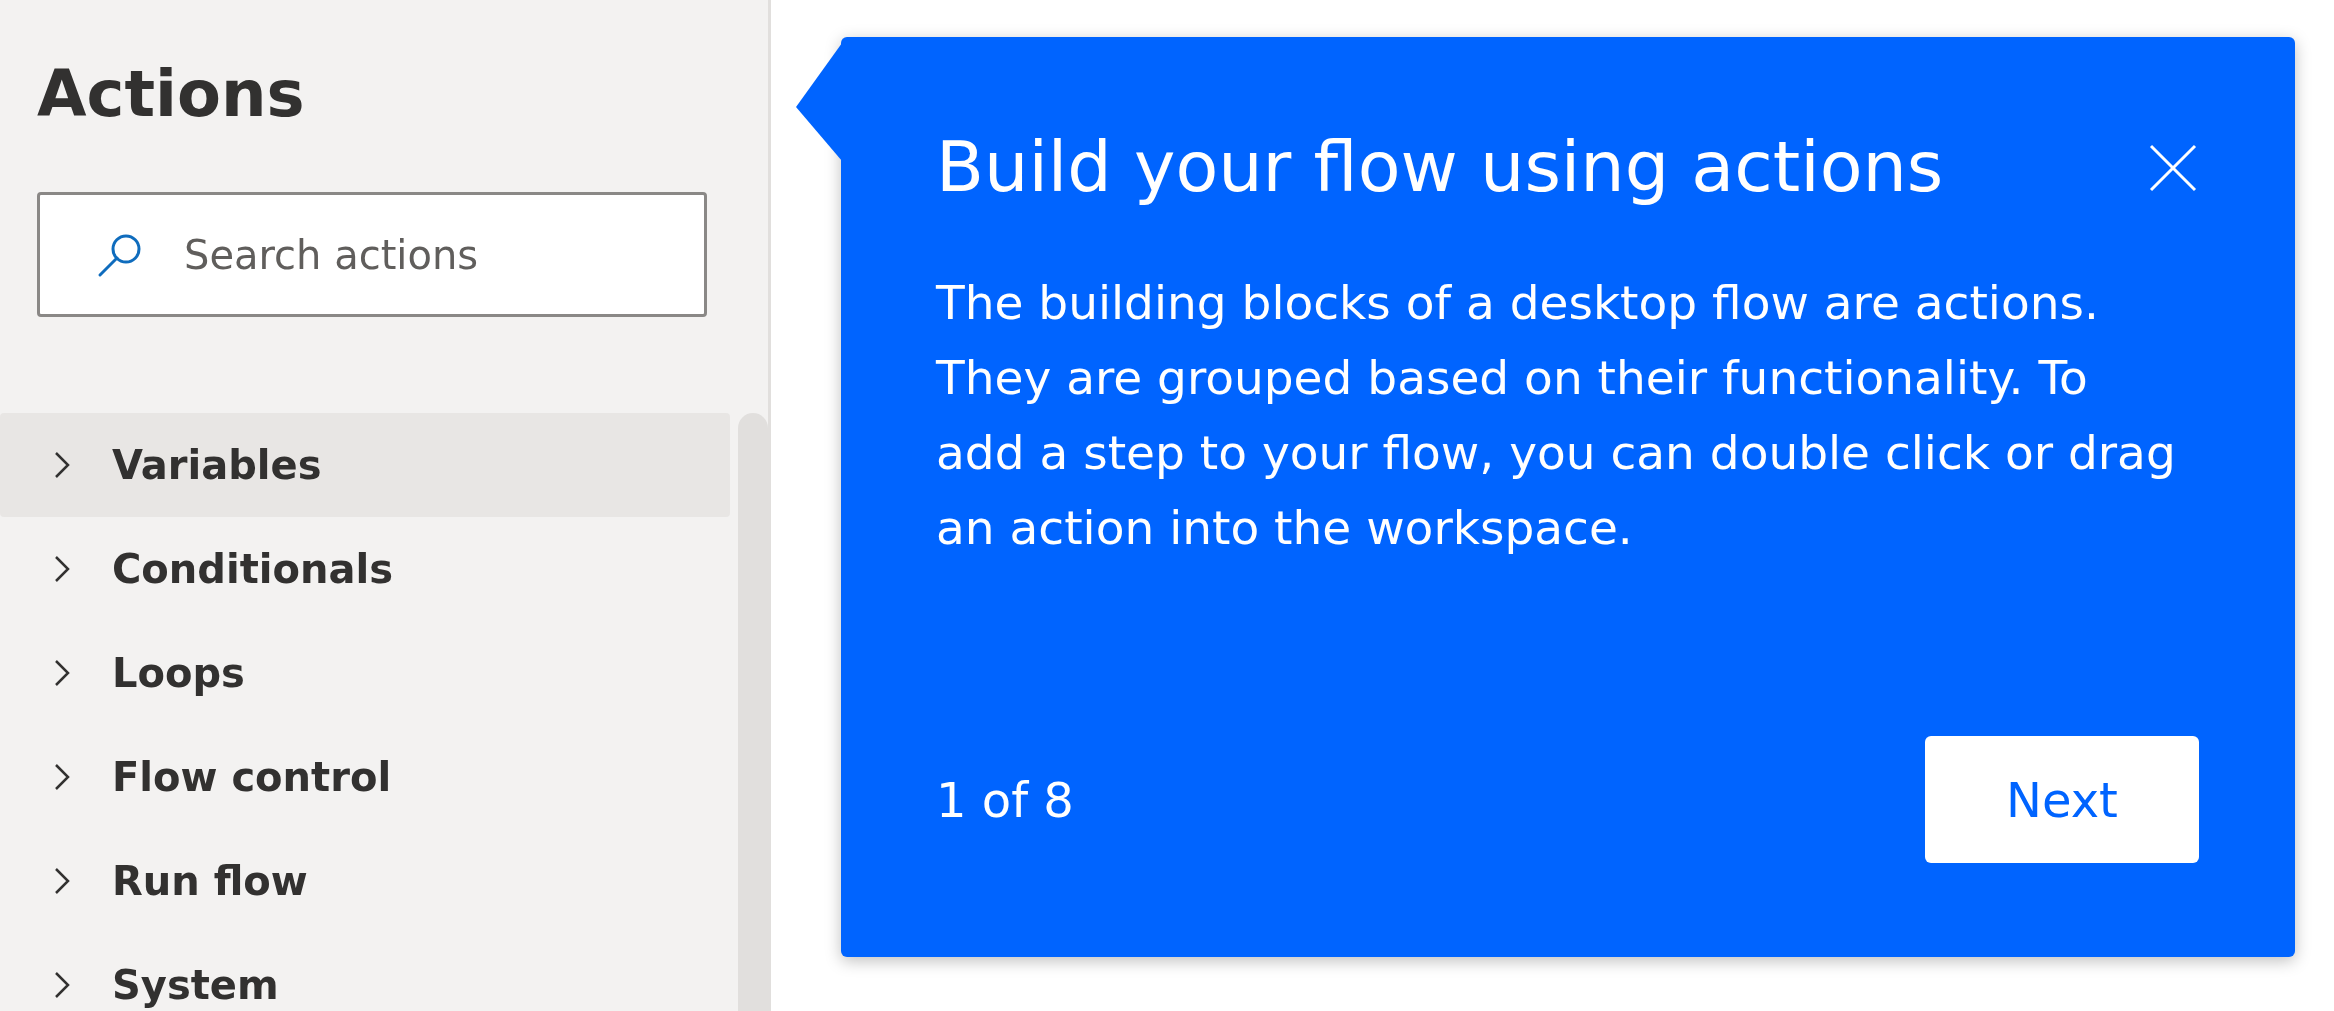 Image resolution: width=2334 pixels, height=1011 pixels. I want to click on action-category: Conditionals, so click(365, 569).